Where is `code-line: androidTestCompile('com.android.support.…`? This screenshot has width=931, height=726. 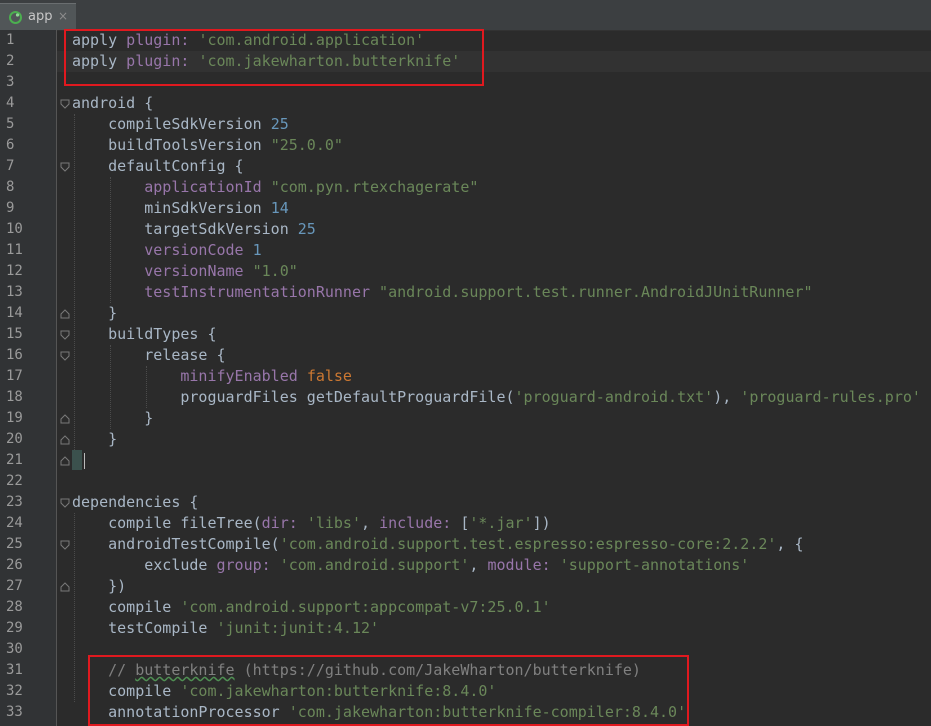
code-line: androidTestCompile('com.android.support.… is located at coordinates (438, 544).